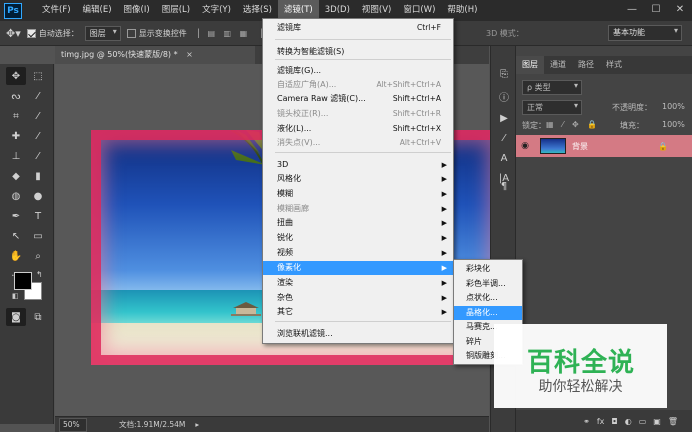 The height and width of the screenshot is (432, 692). Describe the element at coordinates (16, 156) in the screenshot. I see `clone-stamp-icon: ⊥` at that location.